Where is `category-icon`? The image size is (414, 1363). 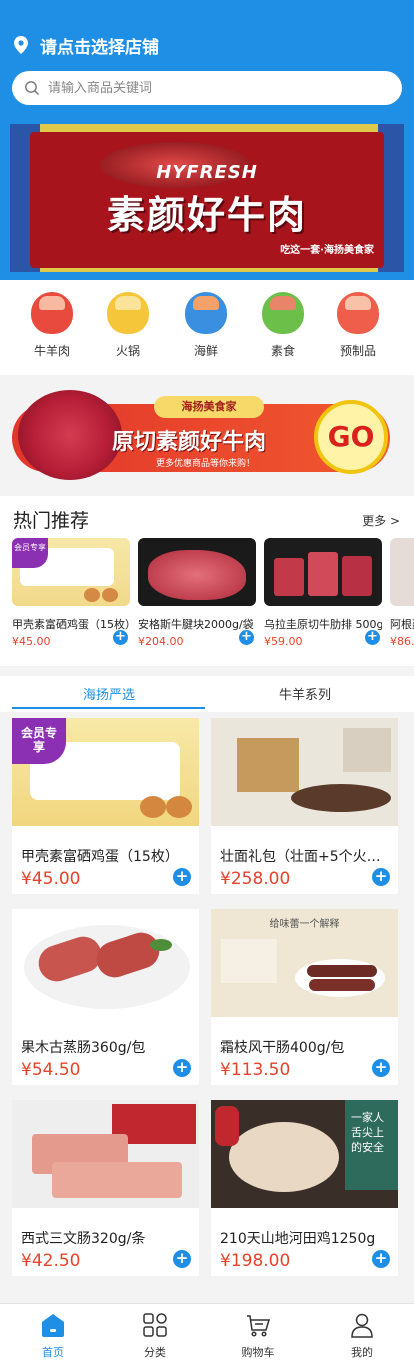 category-icon is located at coordinates (155, 1325).